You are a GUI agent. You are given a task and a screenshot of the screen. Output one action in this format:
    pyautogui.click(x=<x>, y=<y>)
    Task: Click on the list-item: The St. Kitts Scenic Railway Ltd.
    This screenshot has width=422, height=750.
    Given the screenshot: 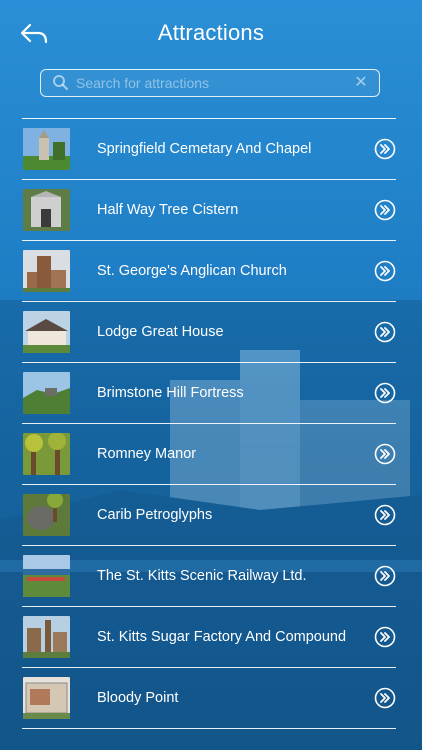 What is the action you would take?
    pyautogui.click(x=209, y=576)
    